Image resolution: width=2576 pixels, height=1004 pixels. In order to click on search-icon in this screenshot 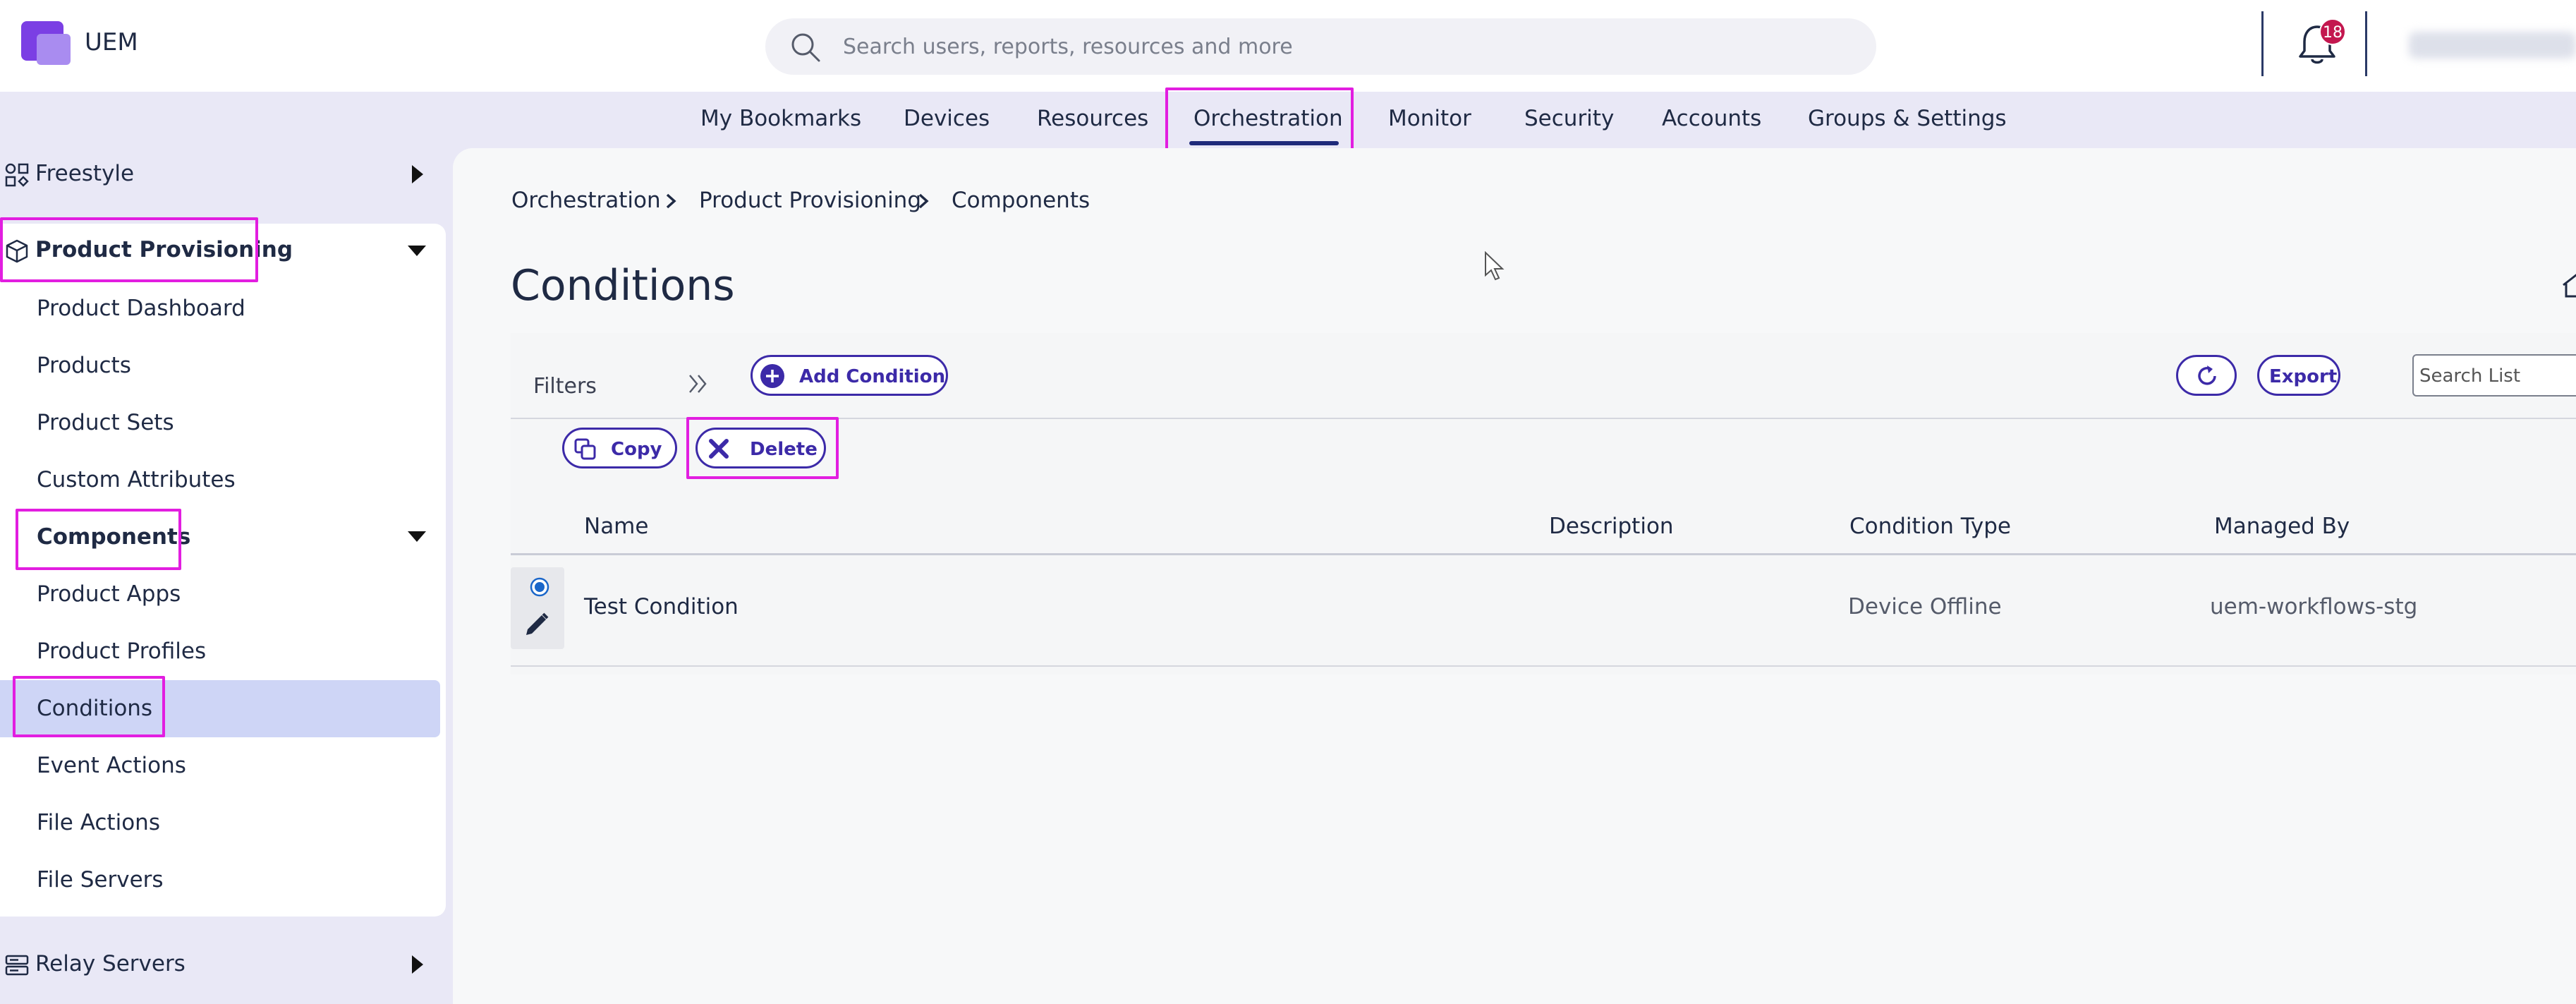, I will do `click(805, 47)`.